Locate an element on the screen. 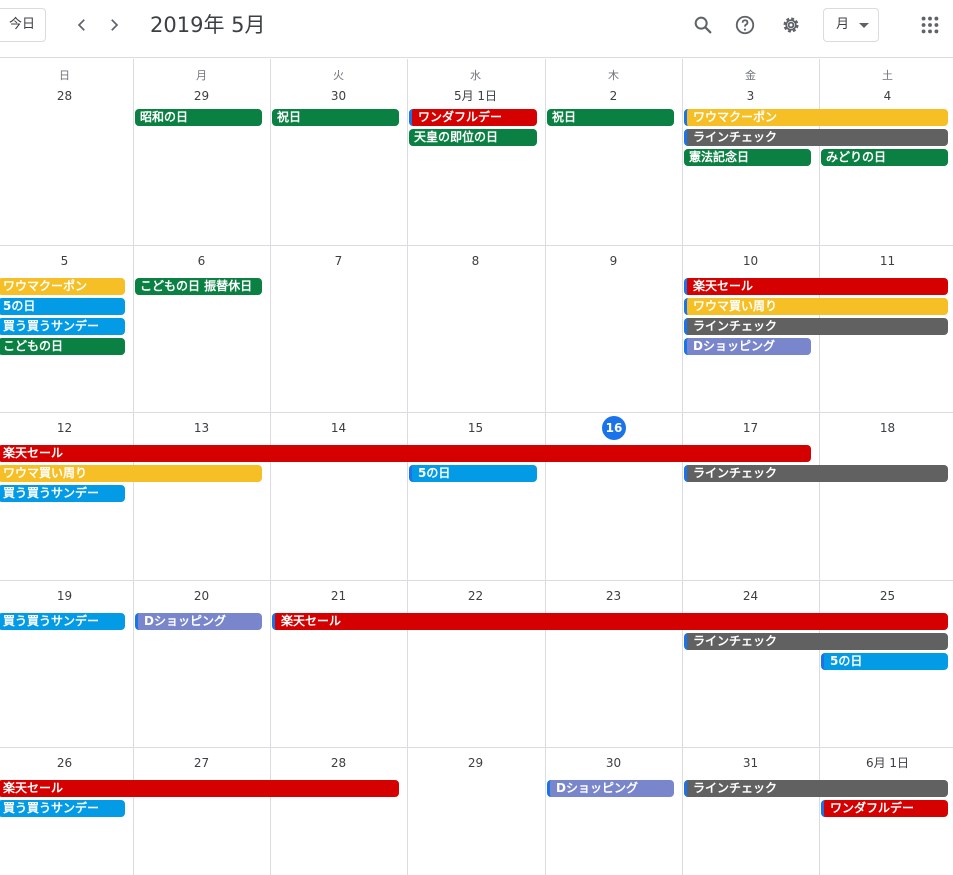 The image size is (953, 875). weekday-header: 土 is located at coordinates (887, 75).